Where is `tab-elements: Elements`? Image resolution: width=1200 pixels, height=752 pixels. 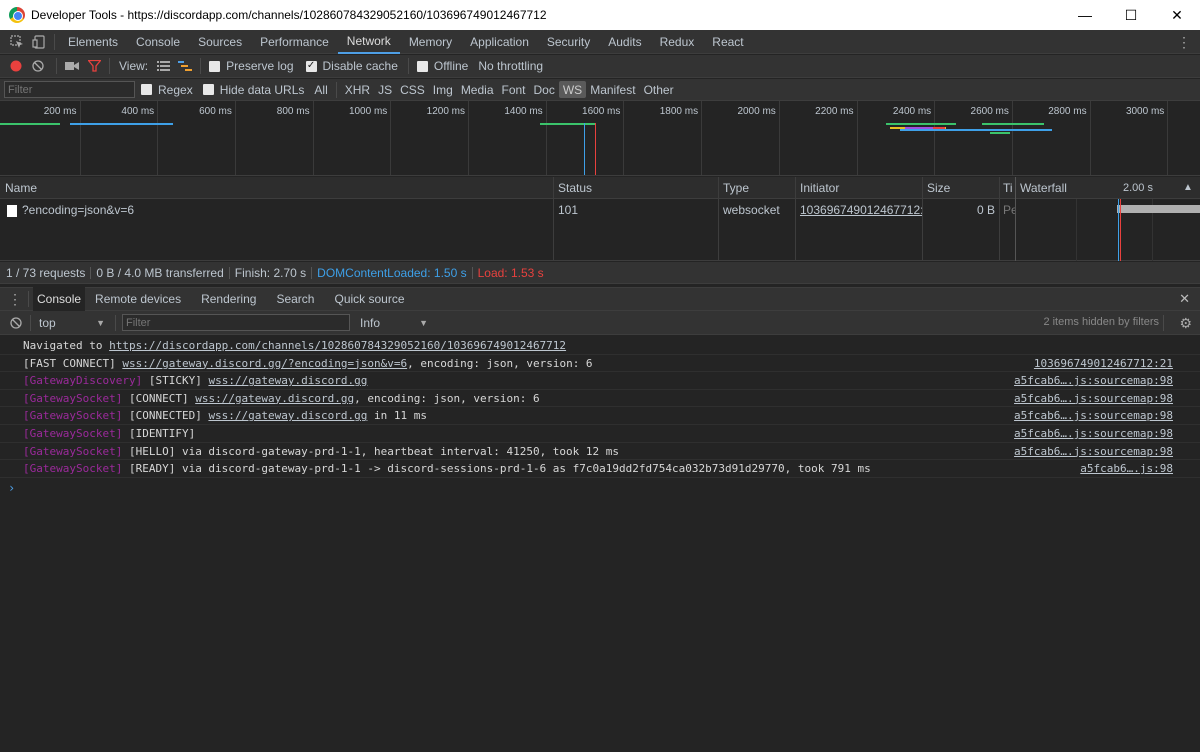 tab-elements: Elements is located at coordinates (93, 42).